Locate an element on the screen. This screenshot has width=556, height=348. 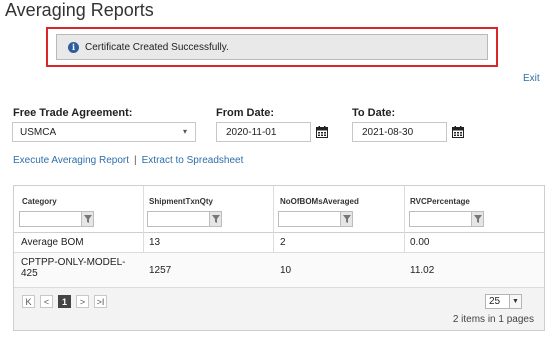
success-alert: i Certificate Created Successfully. is located at coordinates (272, 47).